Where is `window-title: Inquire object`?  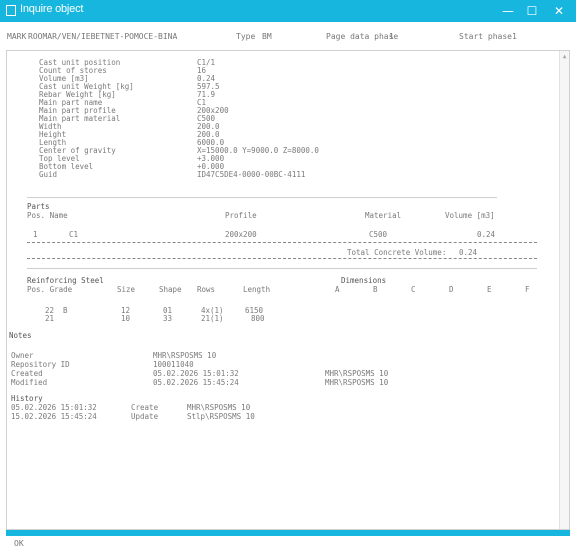 window-title: Inquire object is located at coordinates (52, 9).